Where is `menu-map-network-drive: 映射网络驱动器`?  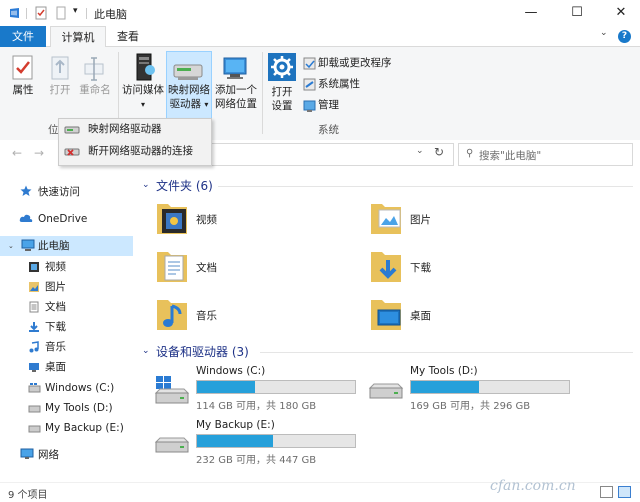
menu-map-network-drive: 映射网络驱动器 is located at coordinates (134, 129).